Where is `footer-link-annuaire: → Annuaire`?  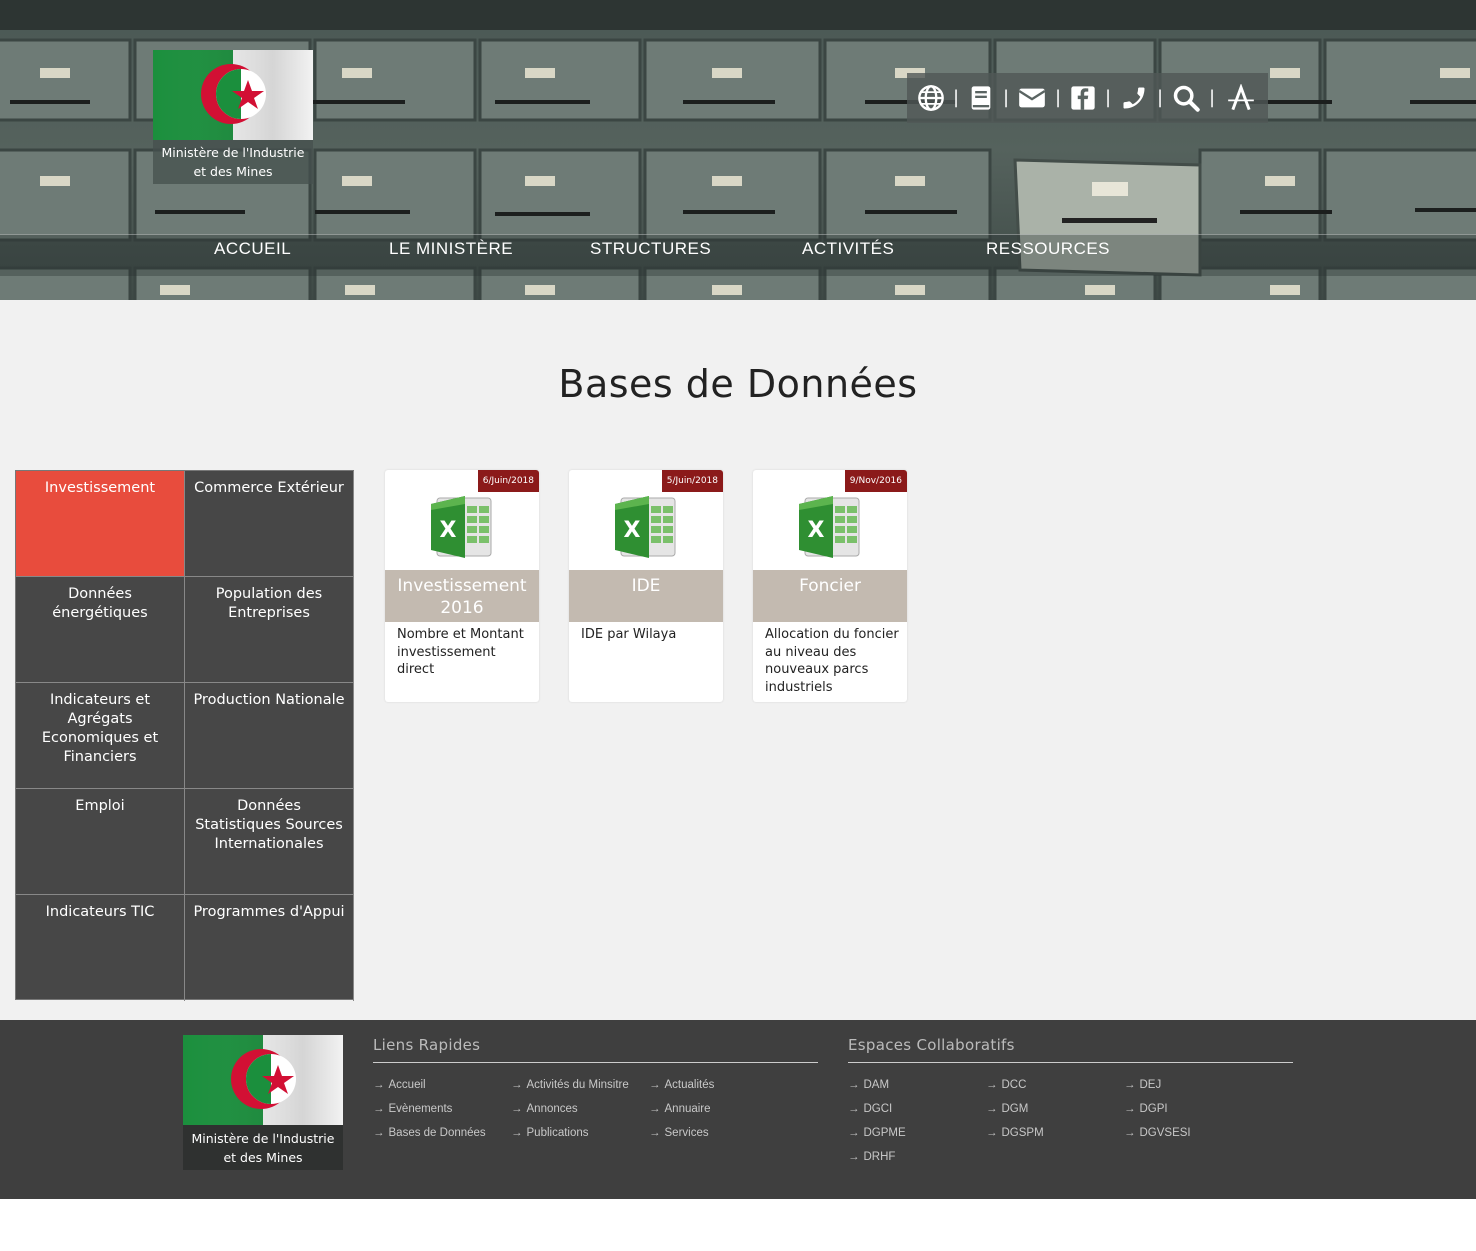
footer-link-annuaire: → Annuaire is located at coordinates (680, 1109).